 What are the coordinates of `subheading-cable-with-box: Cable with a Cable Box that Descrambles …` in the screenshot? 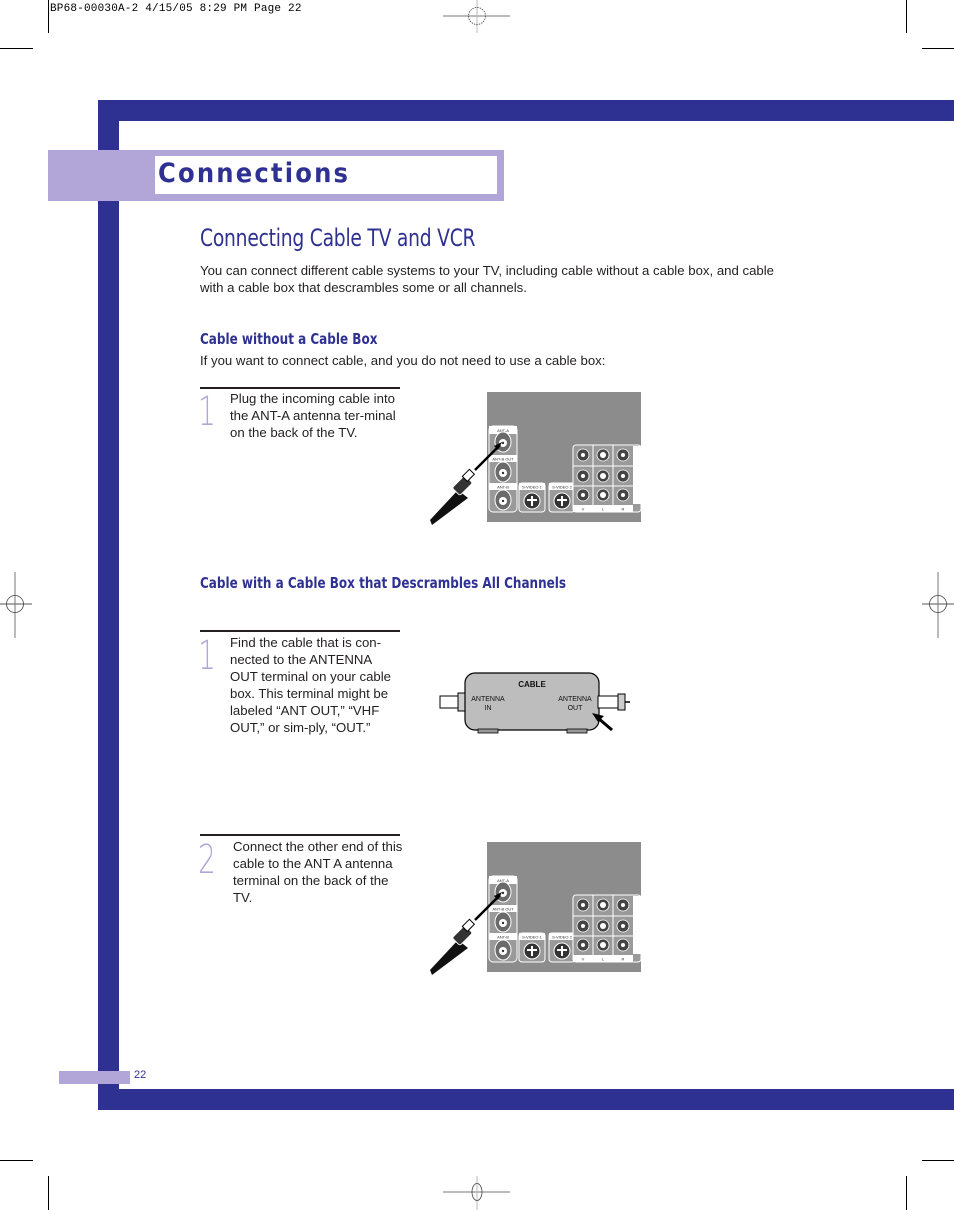 It's located at (383, 583).